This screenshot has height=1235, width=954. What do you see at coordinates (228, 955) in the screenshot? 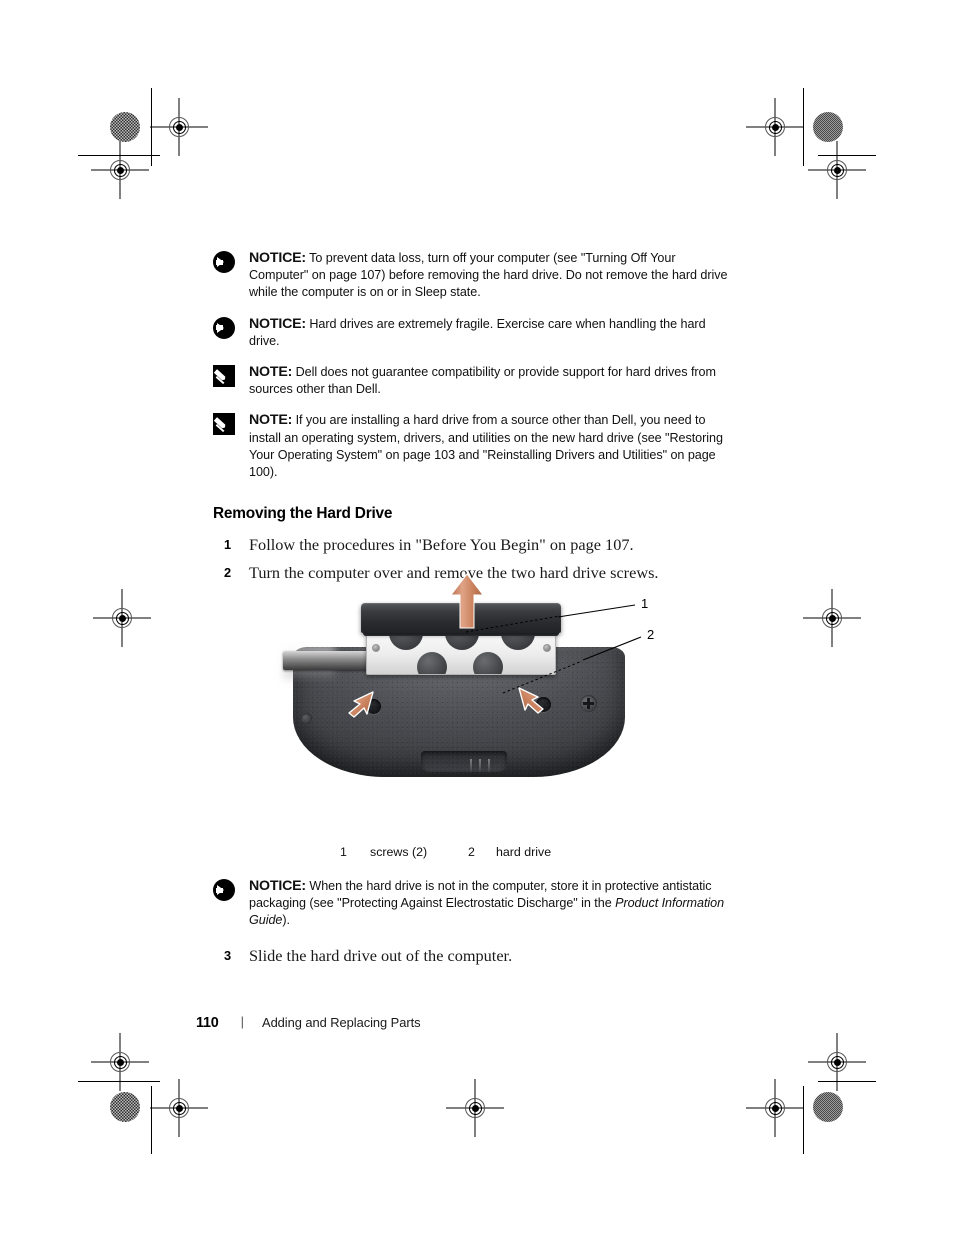
I see `step-number: 3` at bounding box center [228, 955].